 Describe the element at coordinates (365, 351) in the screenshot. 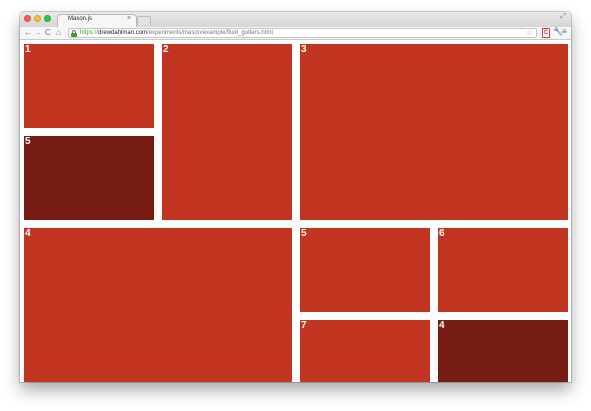

I see `tile-7: 7` at that location.